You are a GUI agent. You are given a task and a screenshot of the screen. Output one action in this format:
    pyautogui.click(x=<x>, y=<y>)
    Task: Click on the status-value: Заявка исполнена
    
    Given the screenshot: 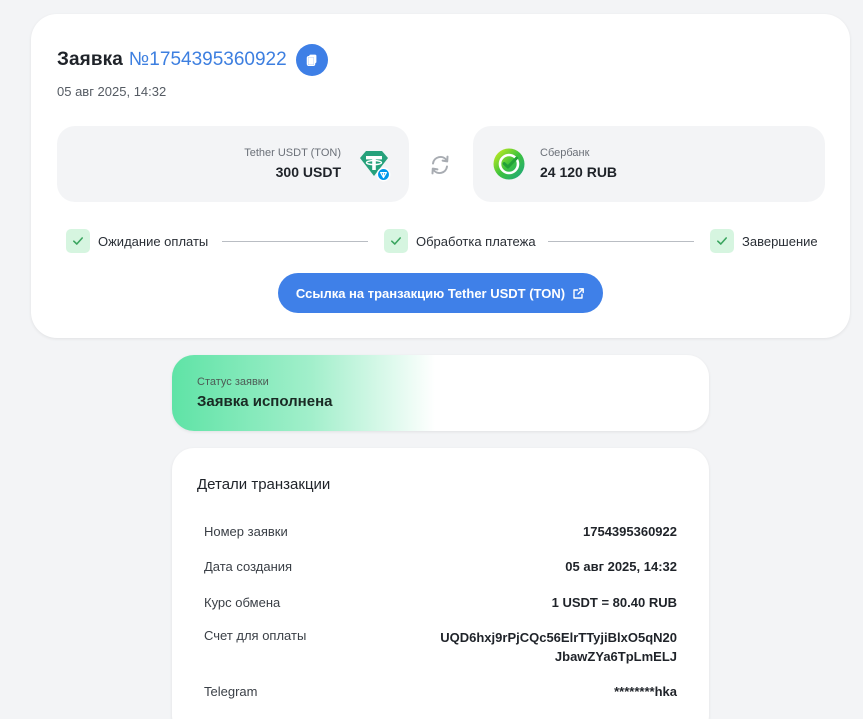 What is the action you would take?
    pyautogui.click(x=265, y=401)
    